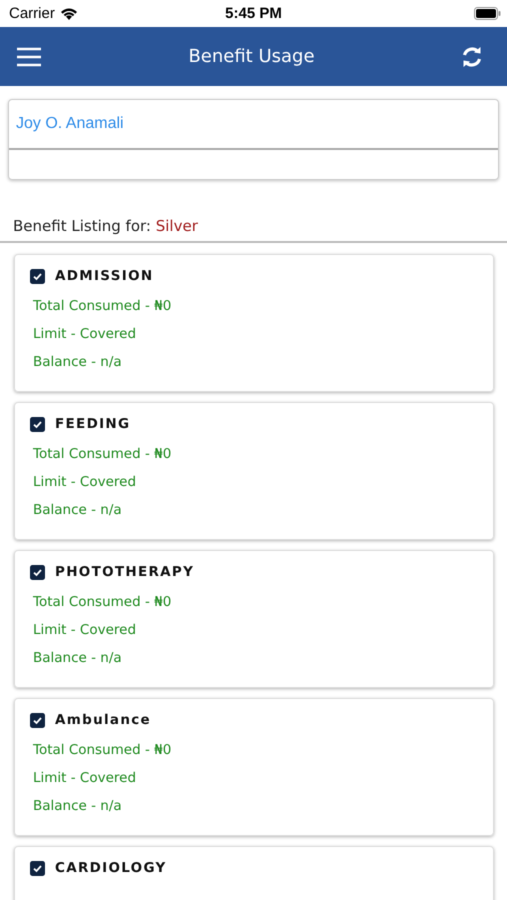 The width and height of the screenshot is (507, 900). What do you see at coordinates (124, 572) in the screenshot?
I see `benefit-name: PHOTOTHERAPY` at bounding box center [124, 572].